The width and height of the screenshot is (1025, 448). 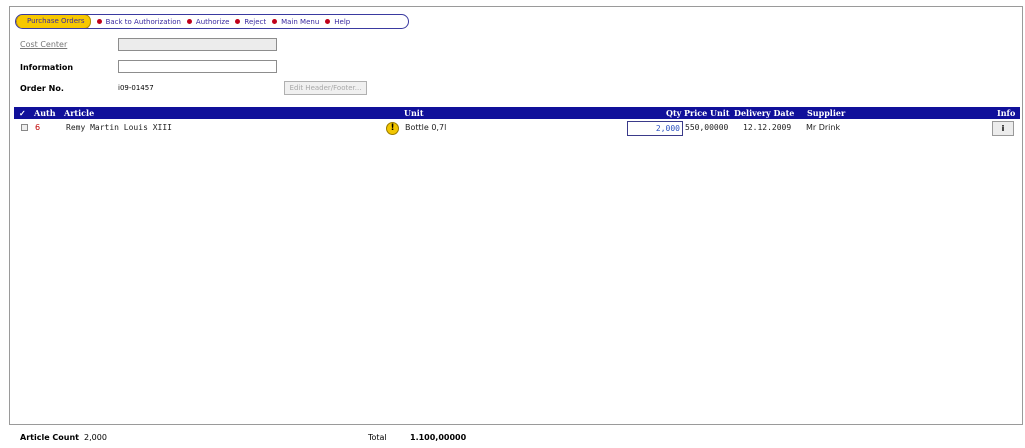 I want to click on nav-purchase-orders: Purchase Orders, so click(x=53, y=21).